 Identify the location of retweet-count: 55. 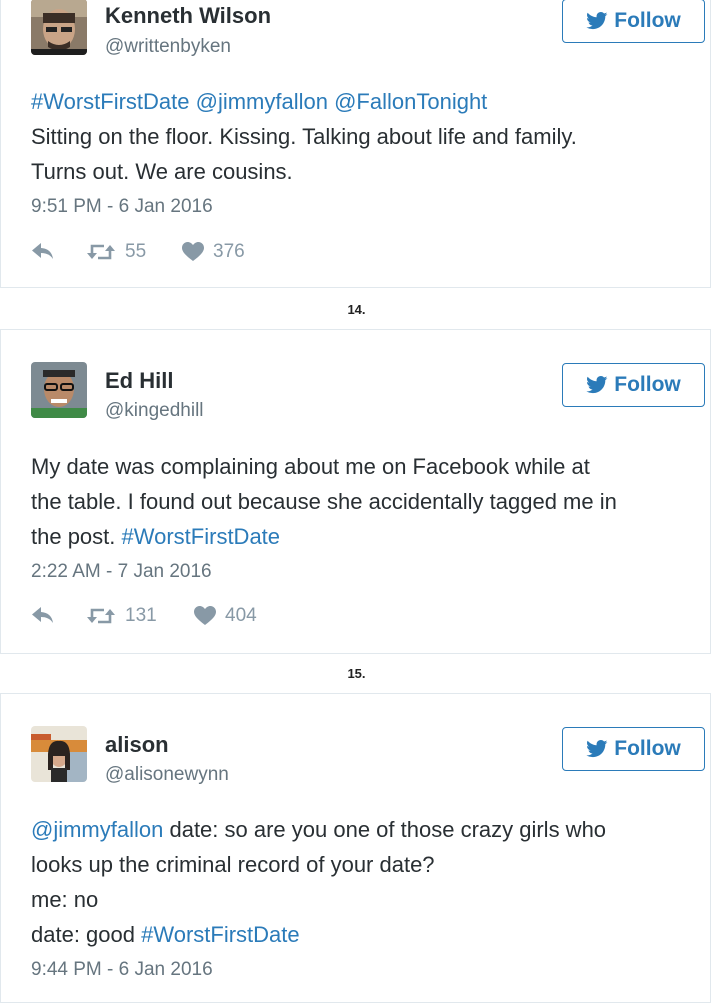
(136, 251).